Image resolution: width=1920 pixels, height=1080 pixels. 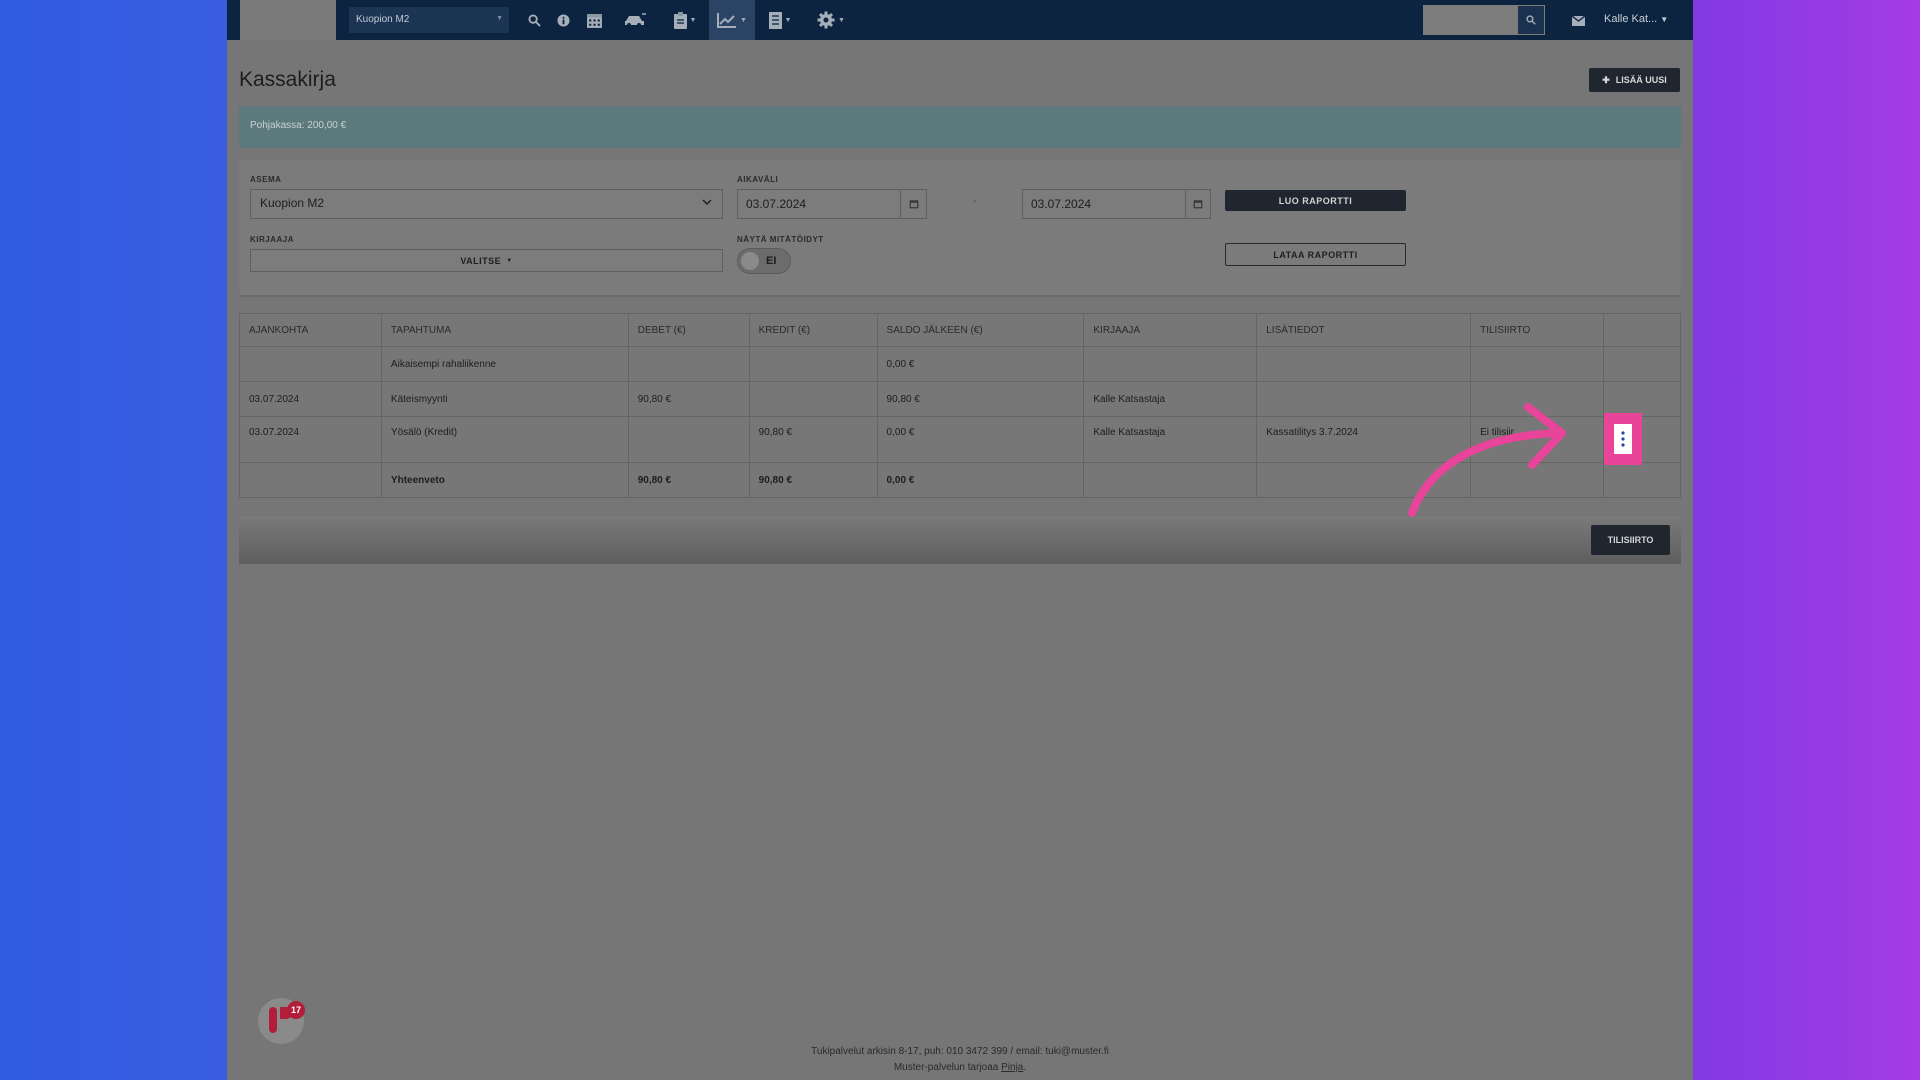 What do you see at coordinates (819, 204) in the screenshot?
I see `date-from-input: 03.07.2024` at bounding box center [819, 204].